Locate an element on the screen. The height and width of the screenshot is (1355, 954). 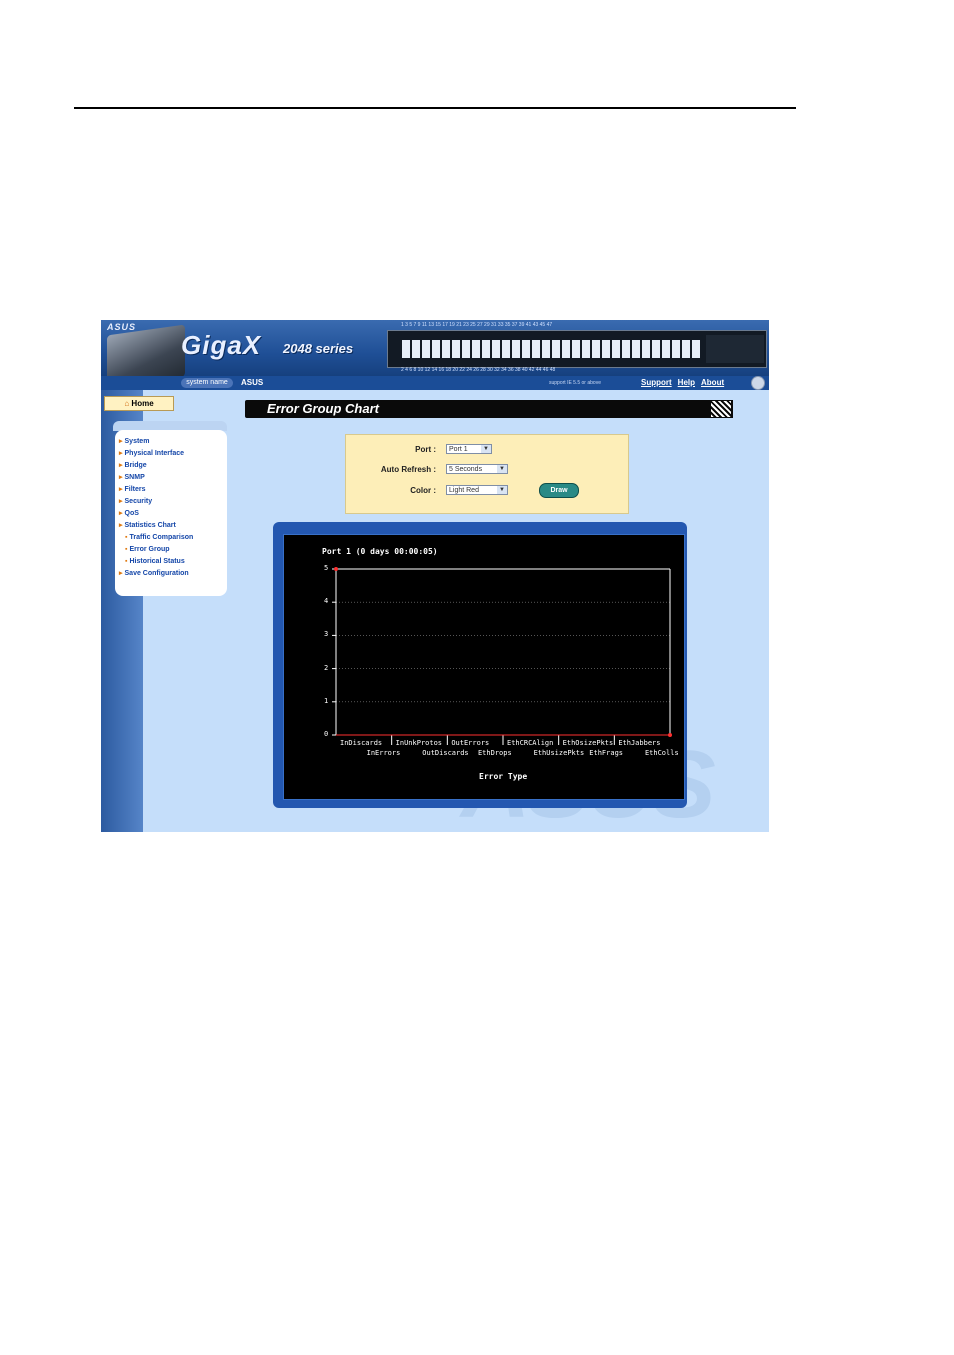
sidebar-item-save-configuration: ▸ Save Configuration is located at coordinates (156, 574).